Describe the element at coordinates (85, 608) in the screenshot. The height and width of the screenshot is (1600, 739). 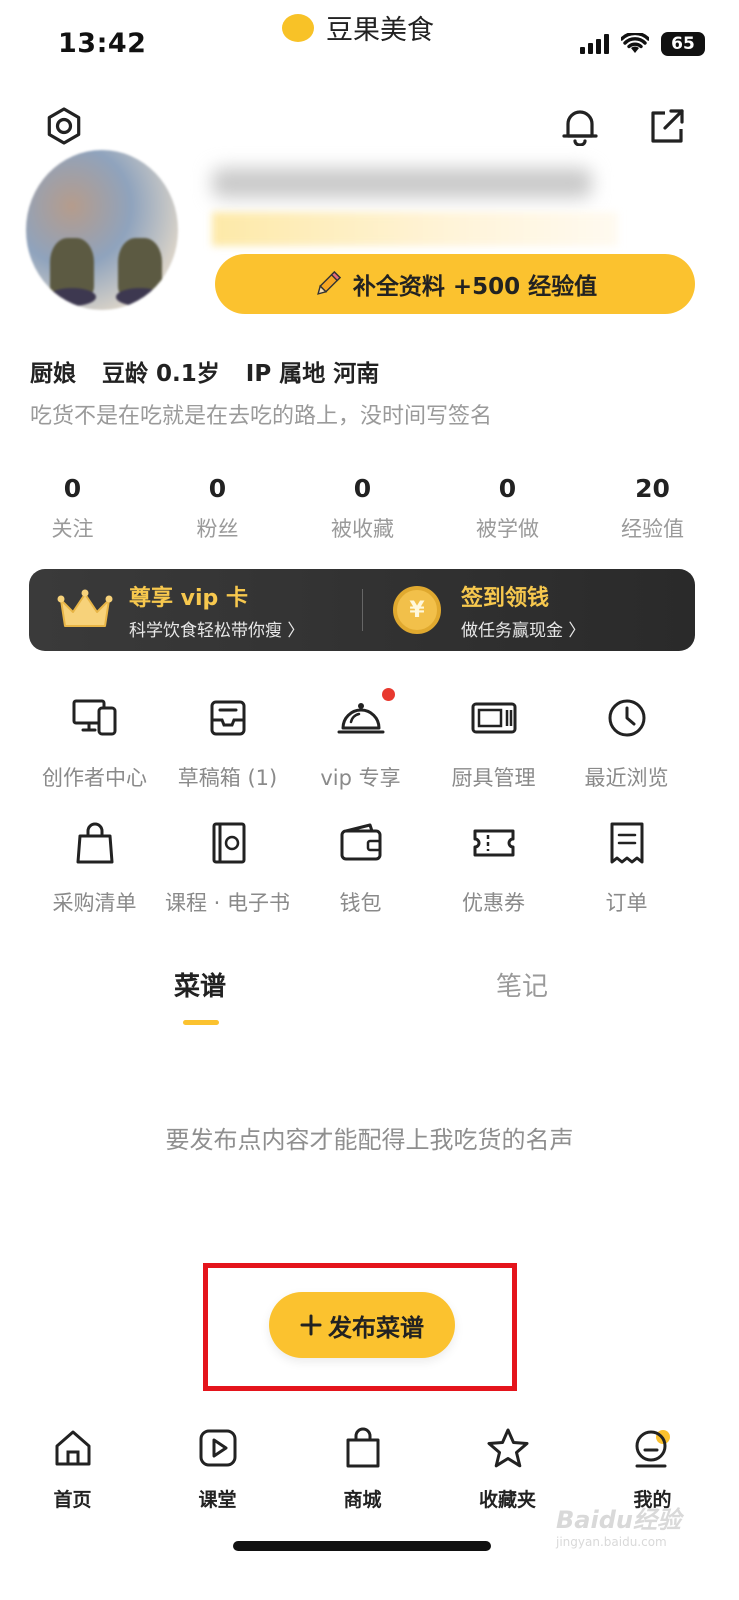
I see `crown-icon` at that location.